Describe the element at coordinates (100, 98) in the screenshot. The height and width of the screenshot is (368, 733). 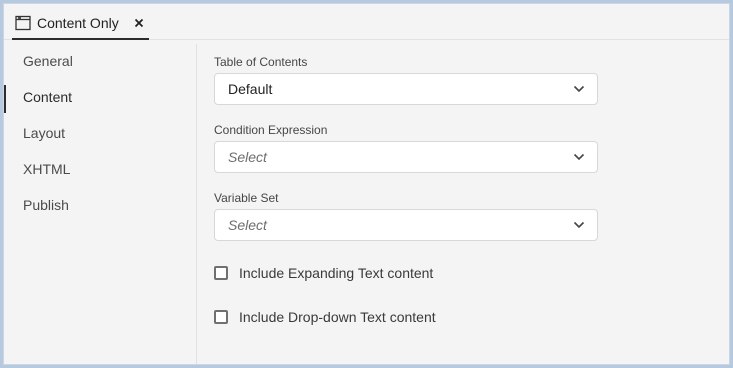
I see `sidebar-item-content: Content` at that location.